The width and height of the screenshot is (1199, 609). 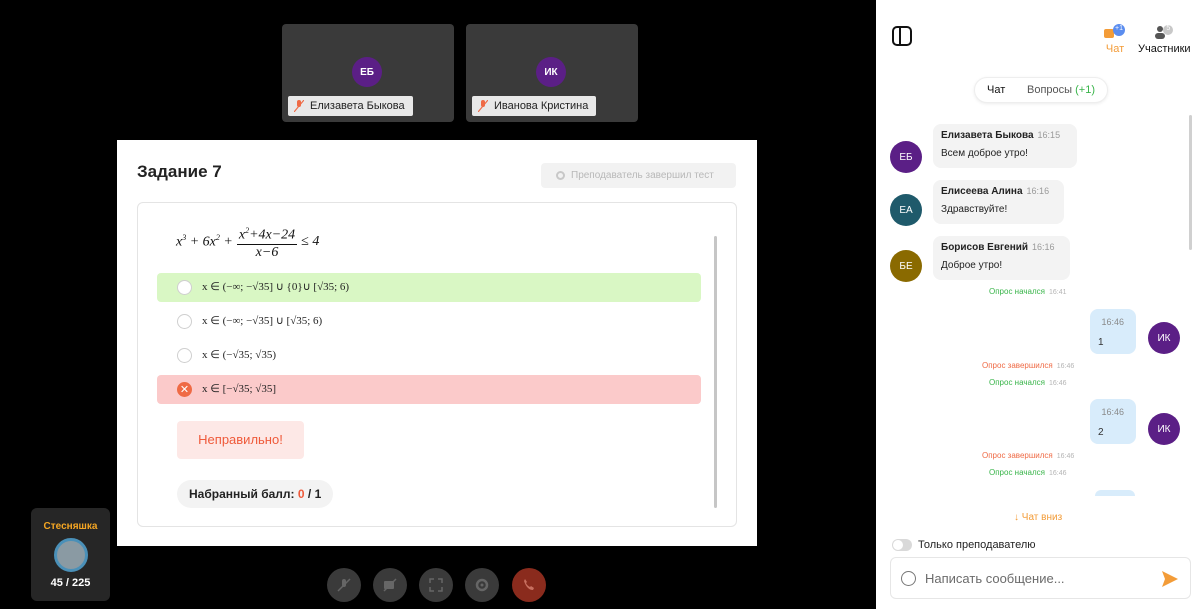 What do you see at coordinates (1035, 578) in the screenshot?
I see `message-input` at bounding box center [1035, 578].